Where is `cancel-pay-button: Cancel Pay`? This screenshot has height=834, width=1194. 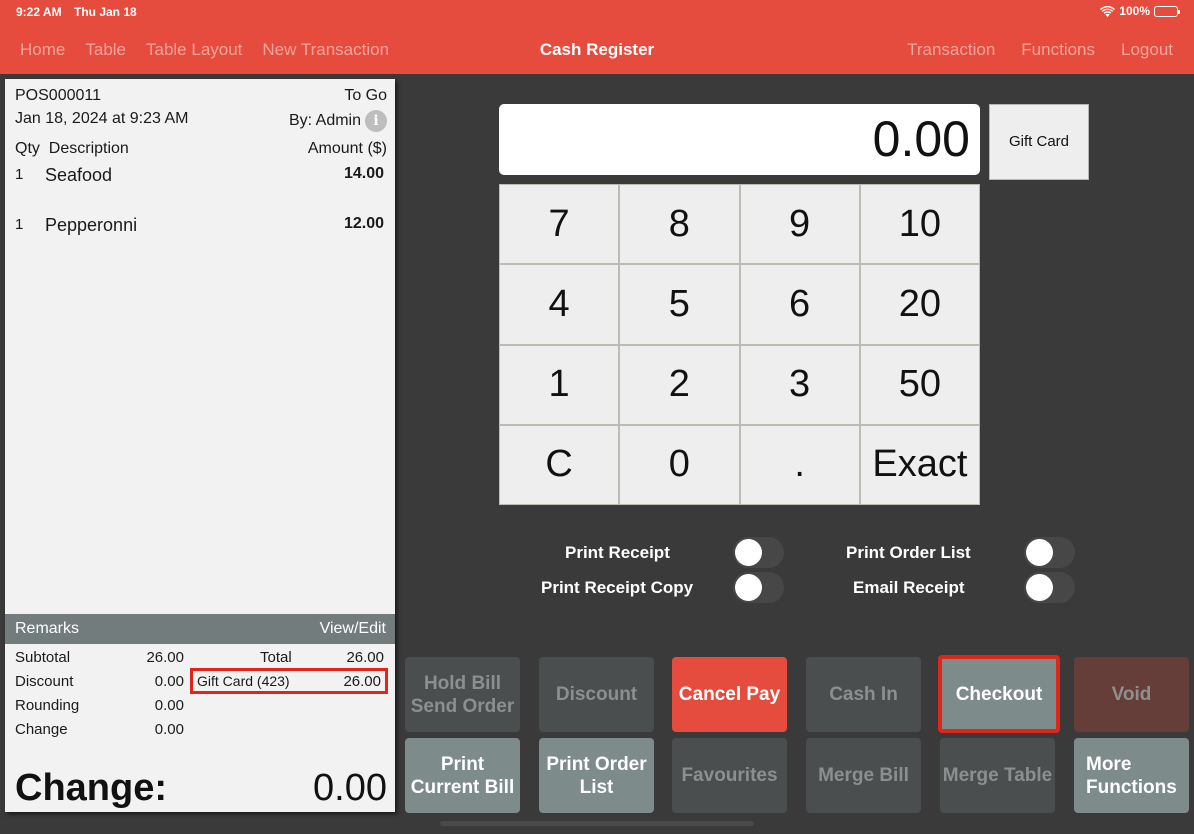 cancel-pay-button: Cancel Pay is located at coordinates (729, 694).